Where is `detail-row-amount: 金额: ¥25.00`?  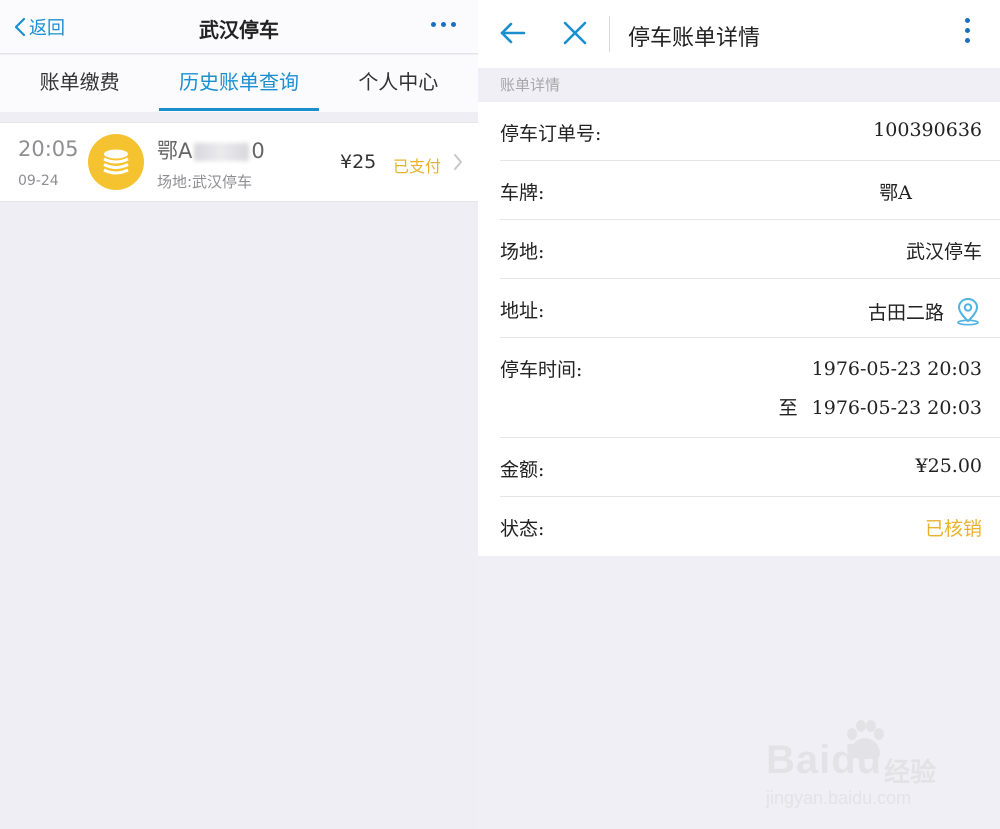
detail-row-amount: 金额: ¥25.00 is located at coordinates (750, 467).